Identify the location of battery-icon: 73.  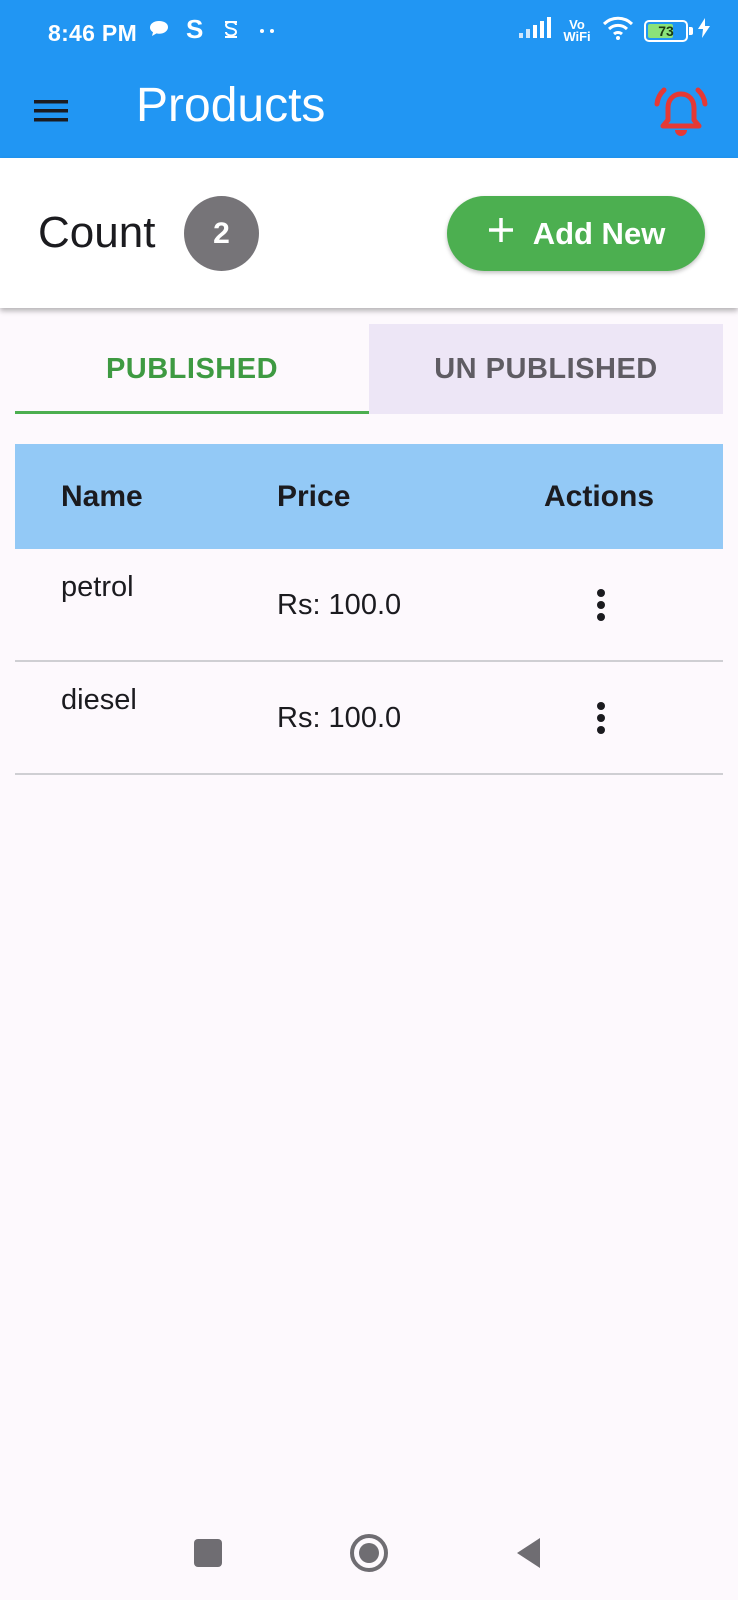
(668, 30).